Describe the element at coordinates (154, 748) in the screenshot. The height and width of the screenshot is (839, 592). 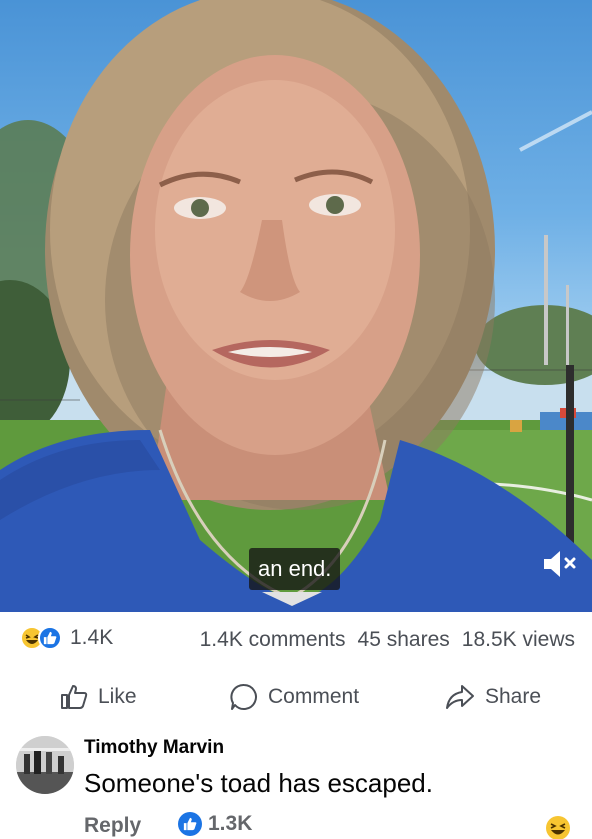
I see `comment-author: Timothy Marvin` at that location.